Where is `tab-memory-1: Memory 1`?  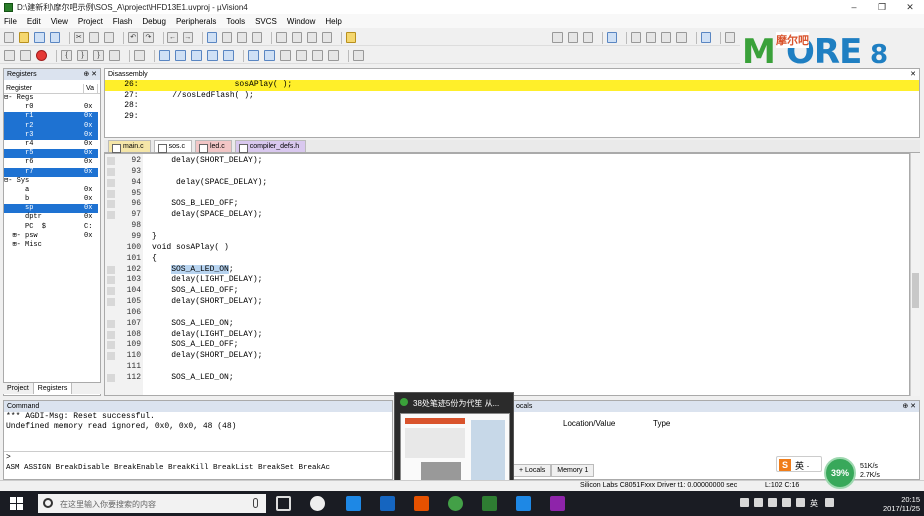 tab-memory-1: Memory 1 is located at coordinates (573, 470).